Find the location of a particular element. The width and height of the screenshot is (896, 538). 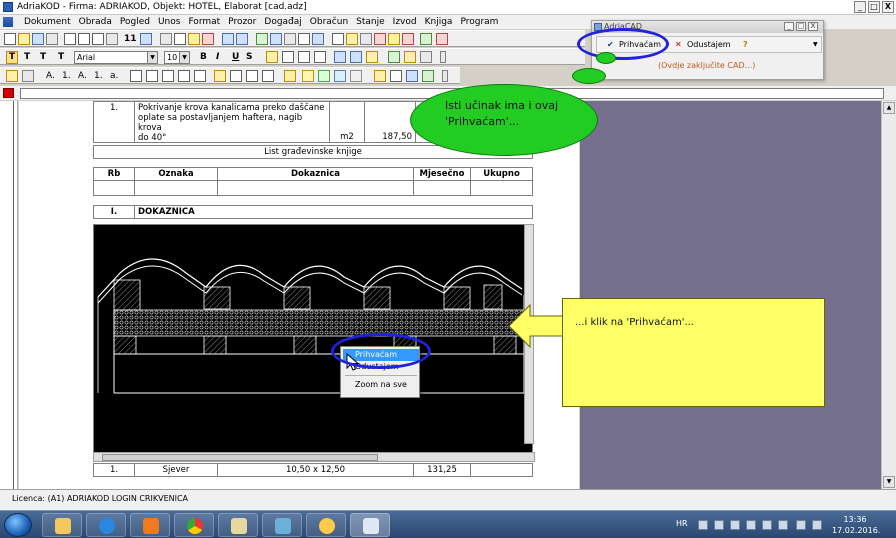

italic-button: I is located at coordinates (217, 57).